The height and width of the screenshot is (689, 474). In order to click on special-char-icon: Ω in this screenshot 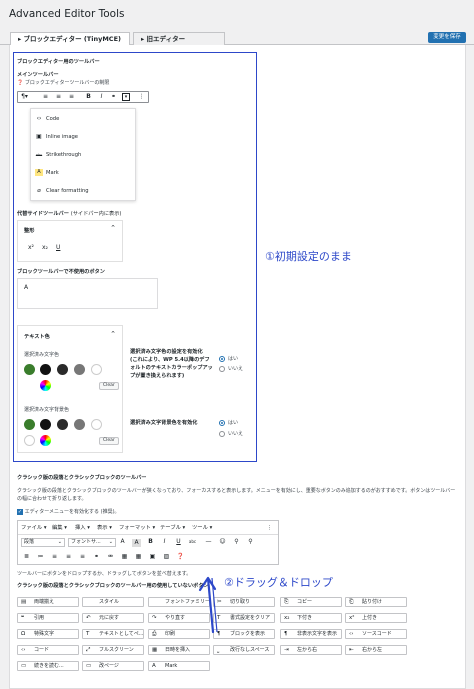, I will do `click(23, 634)`.